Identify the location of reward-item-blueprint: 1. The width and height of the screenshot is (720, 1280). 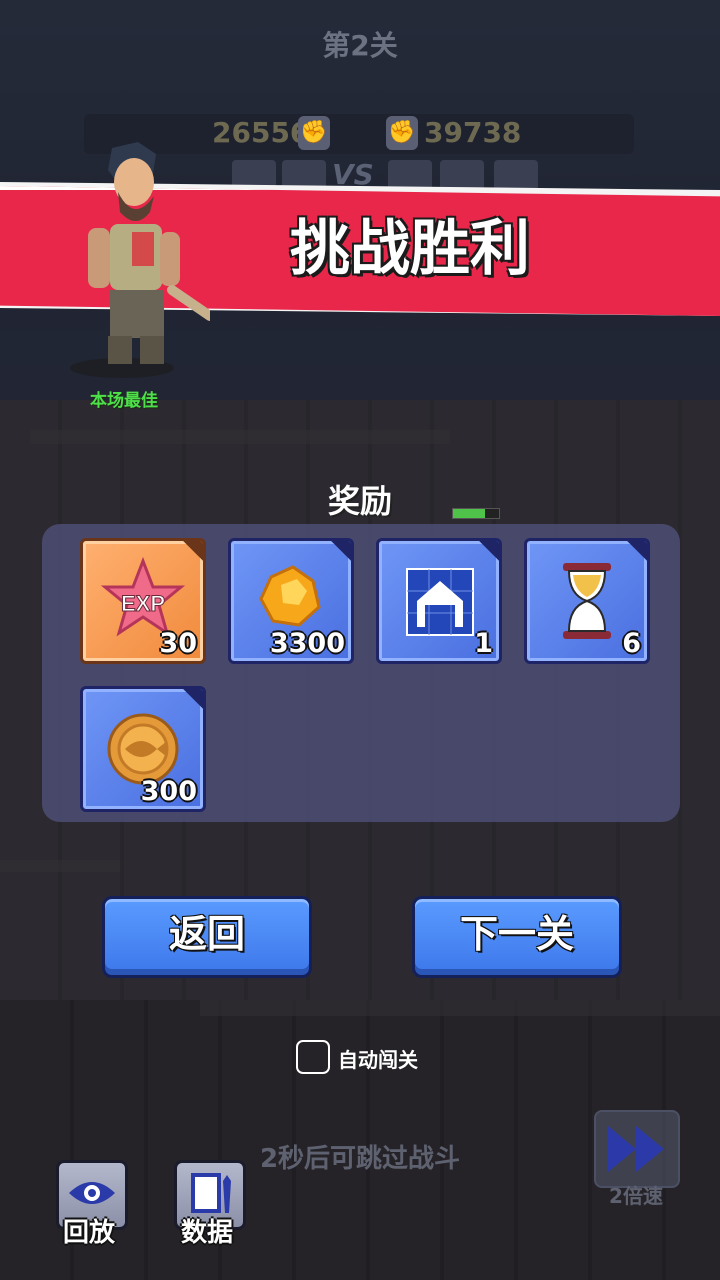
(439, 601).